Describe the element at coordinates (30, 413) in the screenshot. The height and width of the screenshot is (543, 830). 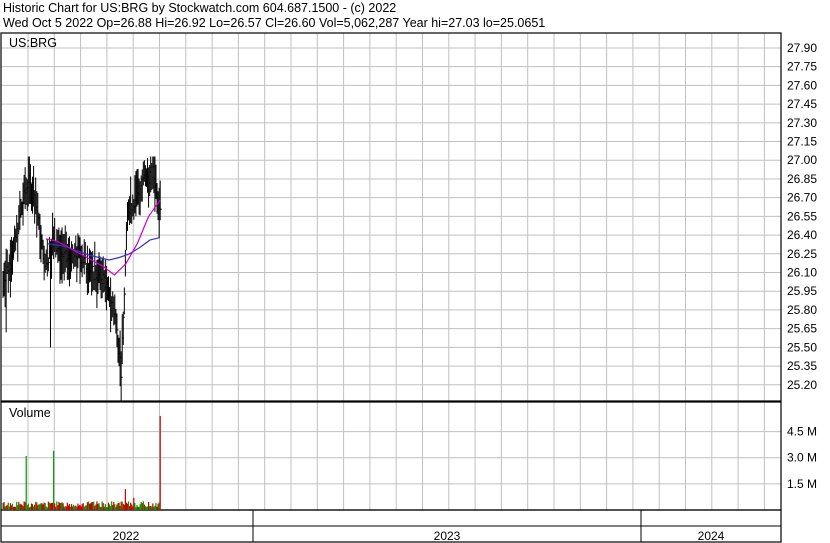
I see `volume-panel-label: Volume` at that location.